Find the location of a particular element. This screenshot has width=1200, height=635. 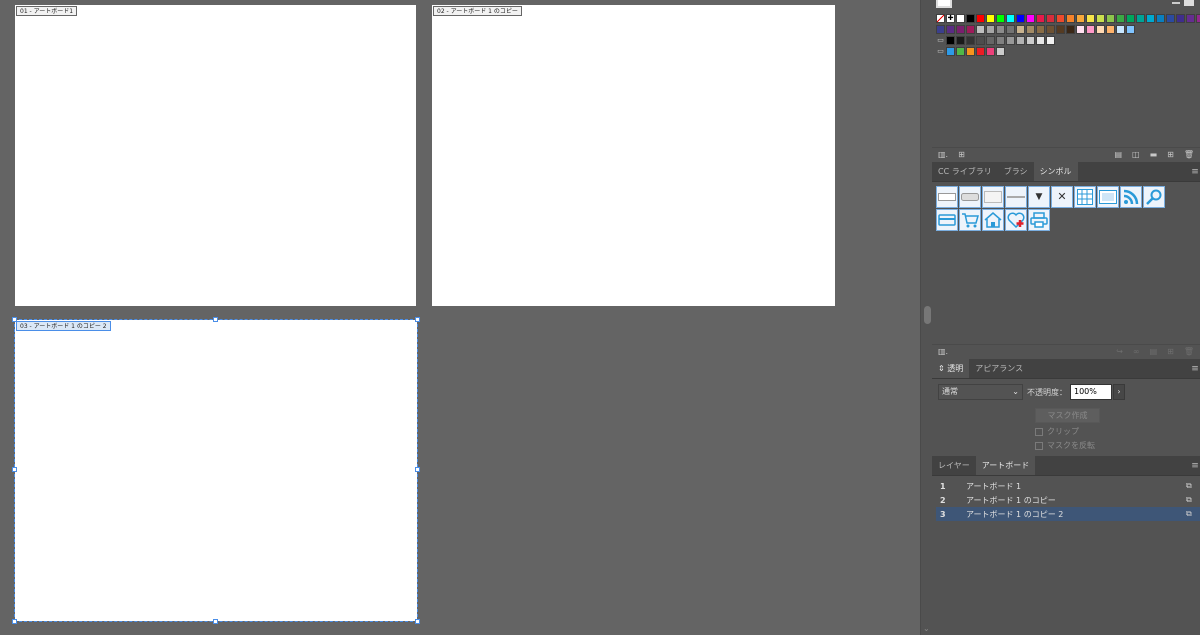

panel-collapse-icon is located at coordinates (1176, 3).